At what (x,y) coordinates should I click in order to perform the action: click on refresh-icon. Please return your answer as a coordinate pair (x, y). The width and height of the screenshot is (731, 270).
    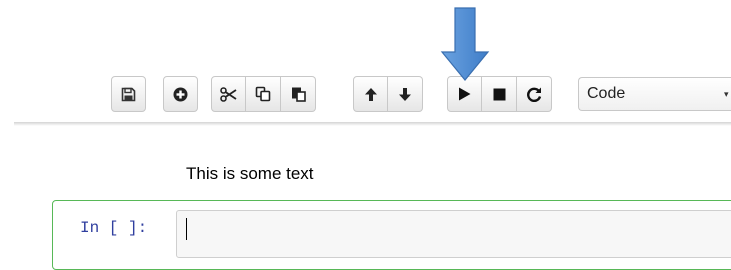
    Looking at the image, I should click on (533, 94).